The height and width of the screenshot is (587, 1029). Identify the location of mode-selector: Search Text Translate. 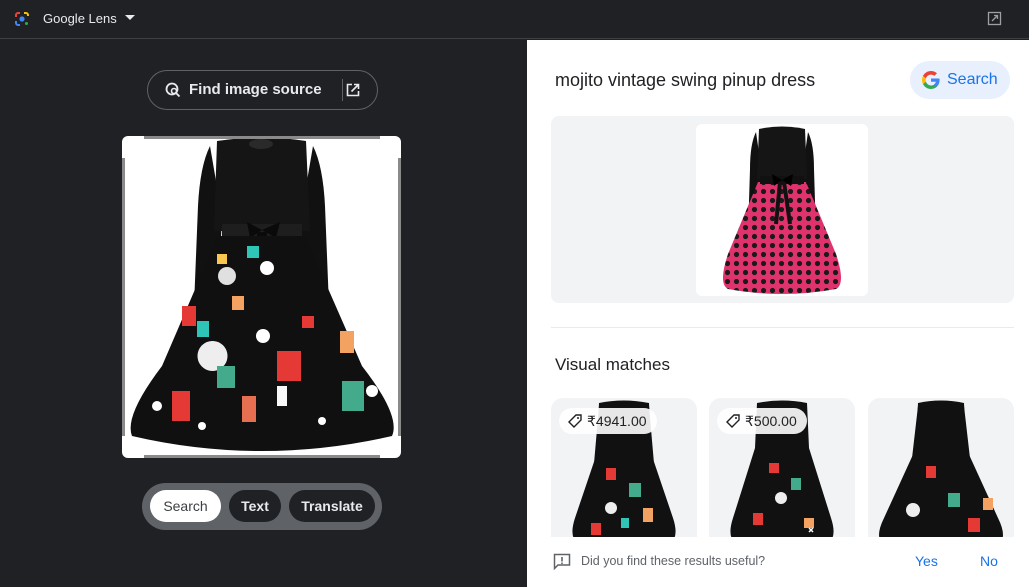
(262, 506).